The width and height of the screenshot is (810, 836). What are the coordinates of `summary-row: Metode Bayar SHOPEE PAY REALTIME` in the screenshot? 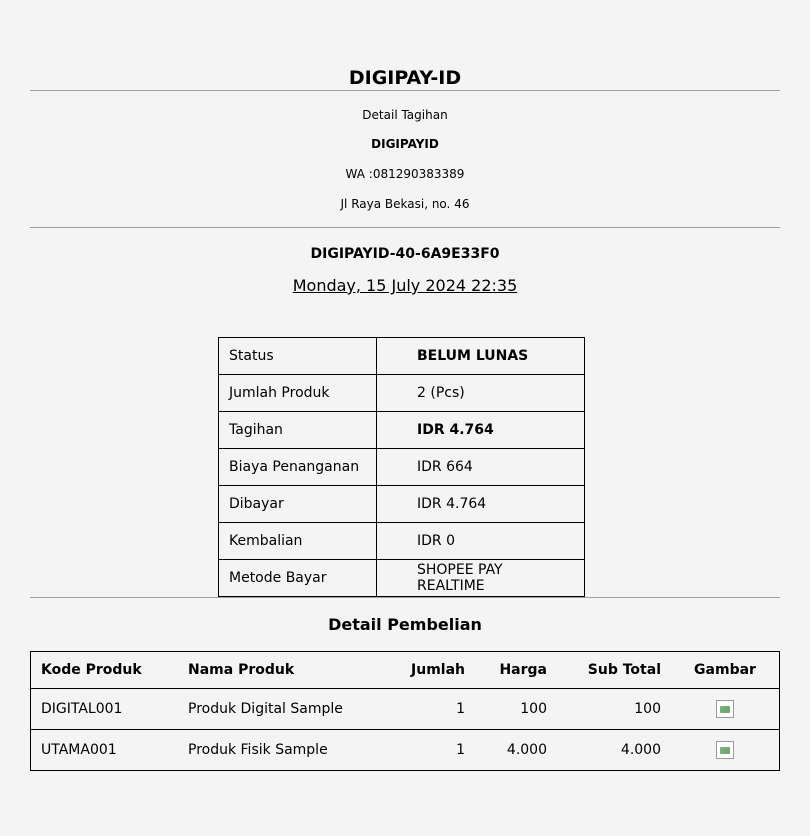 It's located at (401, 578).